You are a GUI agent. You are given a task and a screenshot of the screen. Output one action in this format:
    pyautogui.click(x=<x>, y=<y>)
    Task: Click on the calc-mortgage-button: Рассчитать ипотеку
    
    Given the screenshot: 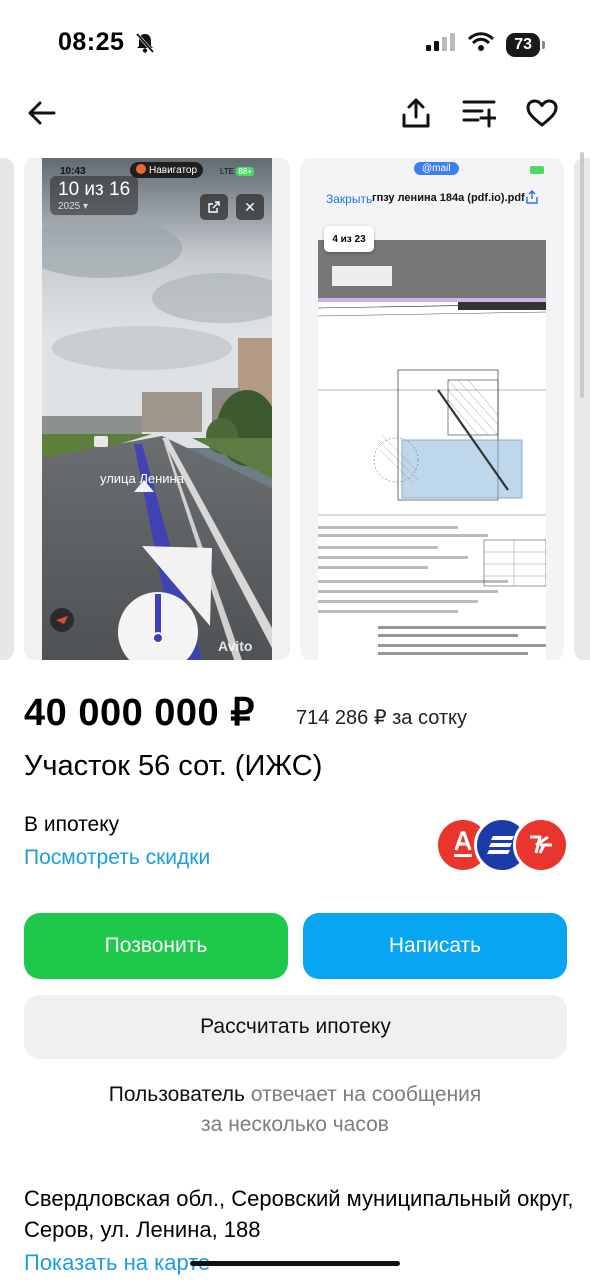 What is the action you would take?
    pyautogui.click(x=295, y=1027)
    